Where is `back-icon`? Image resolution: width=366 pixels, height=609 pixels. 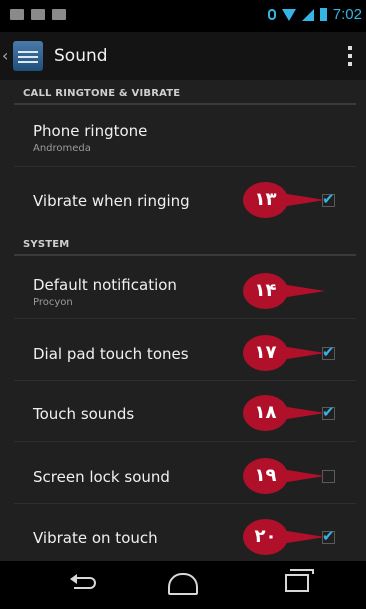
back-icon is located at coordinates (84, 582).